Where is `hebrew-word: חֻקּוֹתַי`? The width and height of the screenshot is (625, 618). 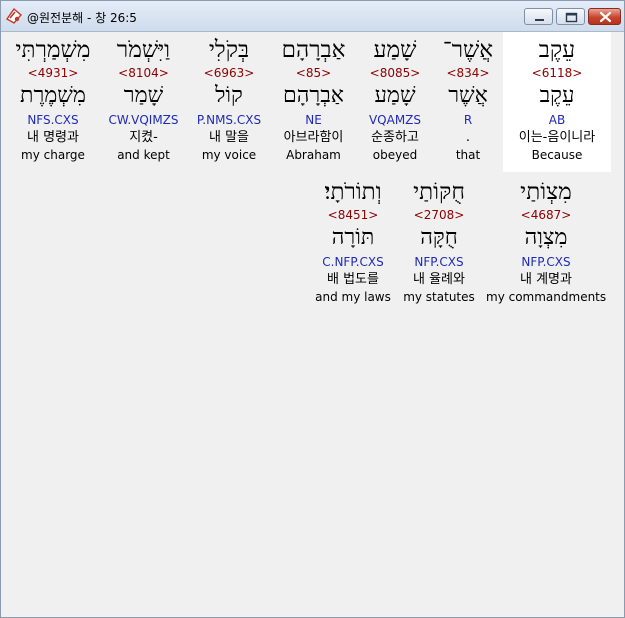
hebrew-word: חֻקּוֹתַי is located at coordinates (439, 192).